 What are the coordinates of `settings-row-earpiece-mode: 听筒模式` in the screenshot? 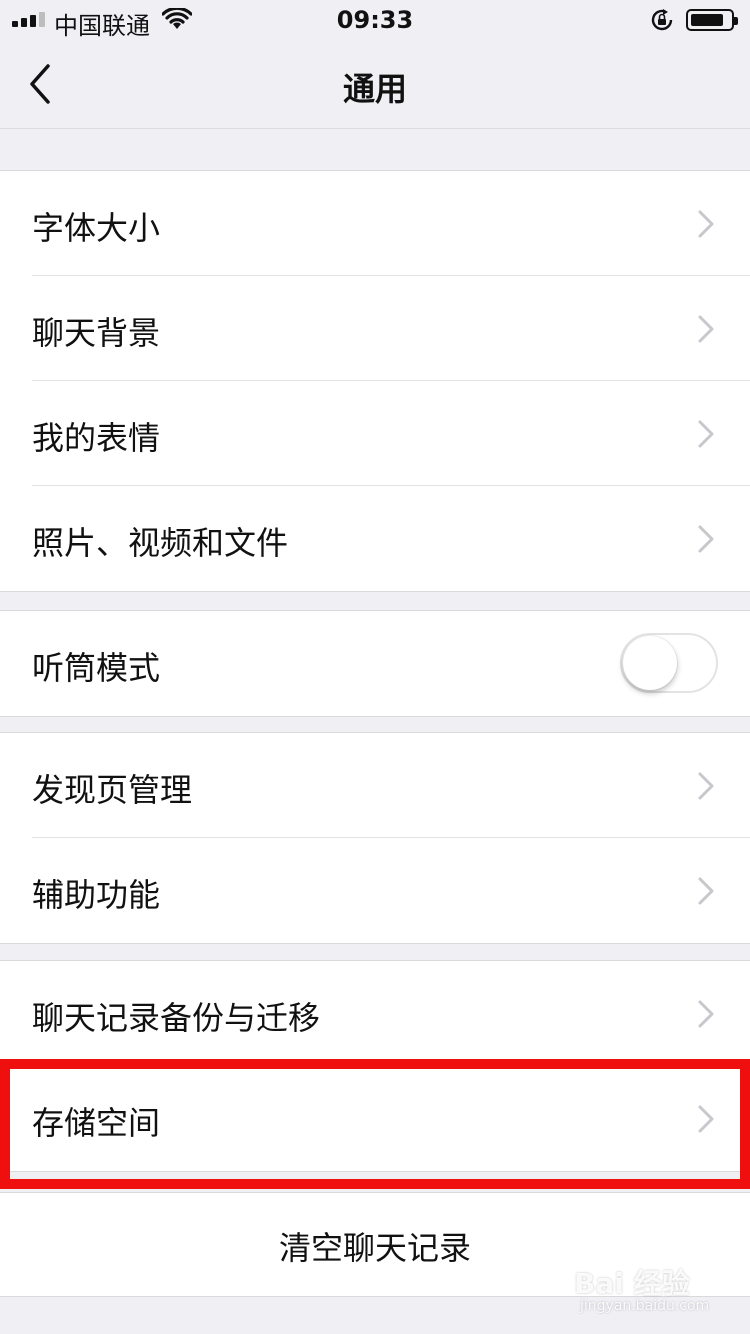 It's located at (375, 663).